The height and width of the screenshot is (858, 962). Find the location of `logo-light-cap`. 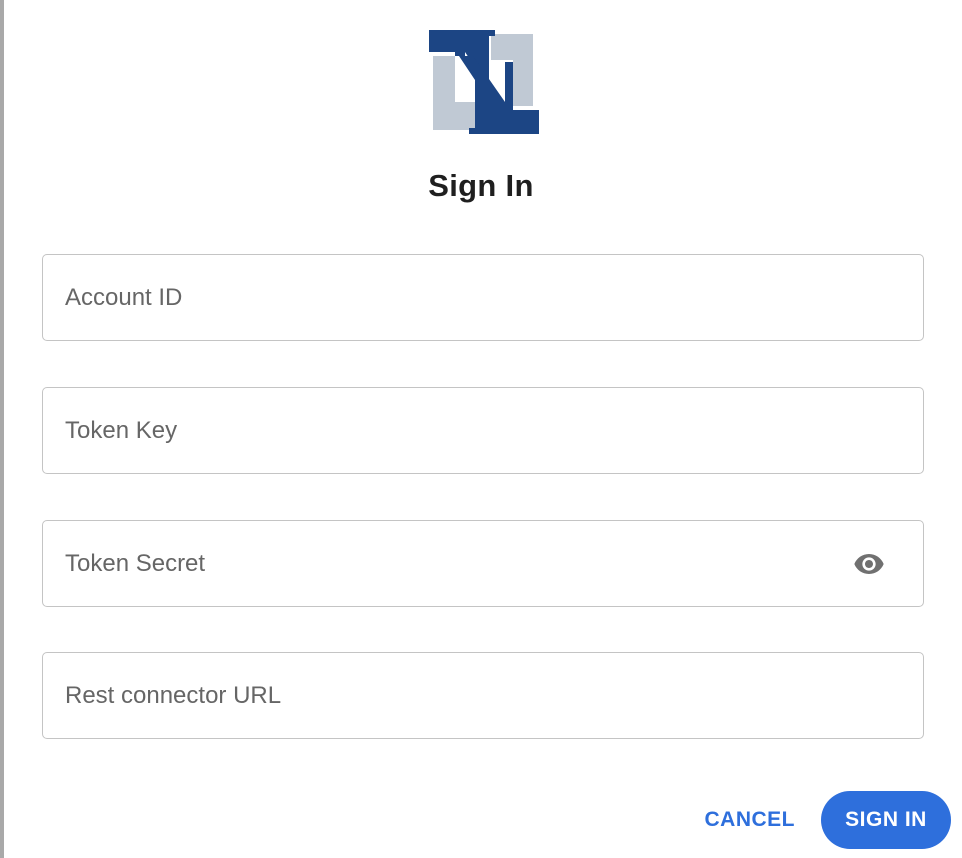

logo-light-cap is located at coordinates (502, 47).